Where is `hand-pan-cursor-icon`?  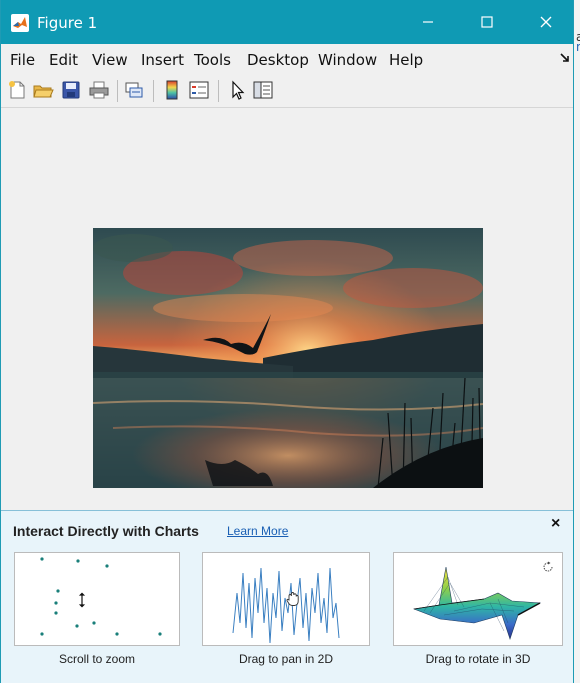
hand-pan-cursor-icon is located at coordinates (292, 599).